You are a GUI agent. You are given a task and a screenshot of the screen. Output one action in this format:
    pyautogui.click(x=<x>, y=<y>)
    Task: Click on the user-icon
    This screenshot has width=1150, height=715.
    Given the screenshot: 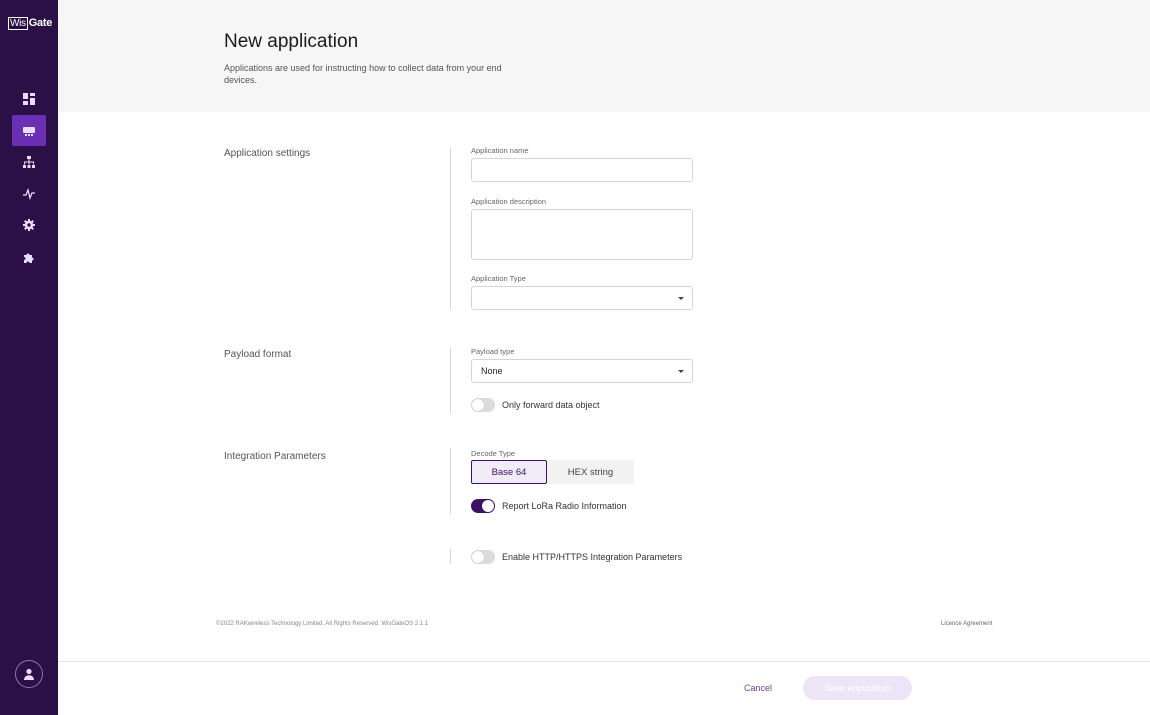 What is the action you would take?
    pyautogui.click(x=29, y=674)
    